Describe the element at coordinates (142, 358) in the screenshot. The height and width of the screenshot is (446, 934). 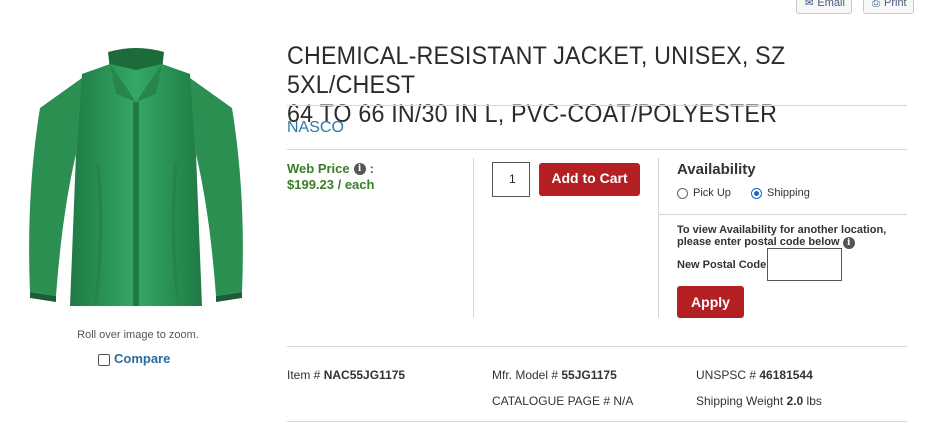
I see `compare-label: Compare` at that location.